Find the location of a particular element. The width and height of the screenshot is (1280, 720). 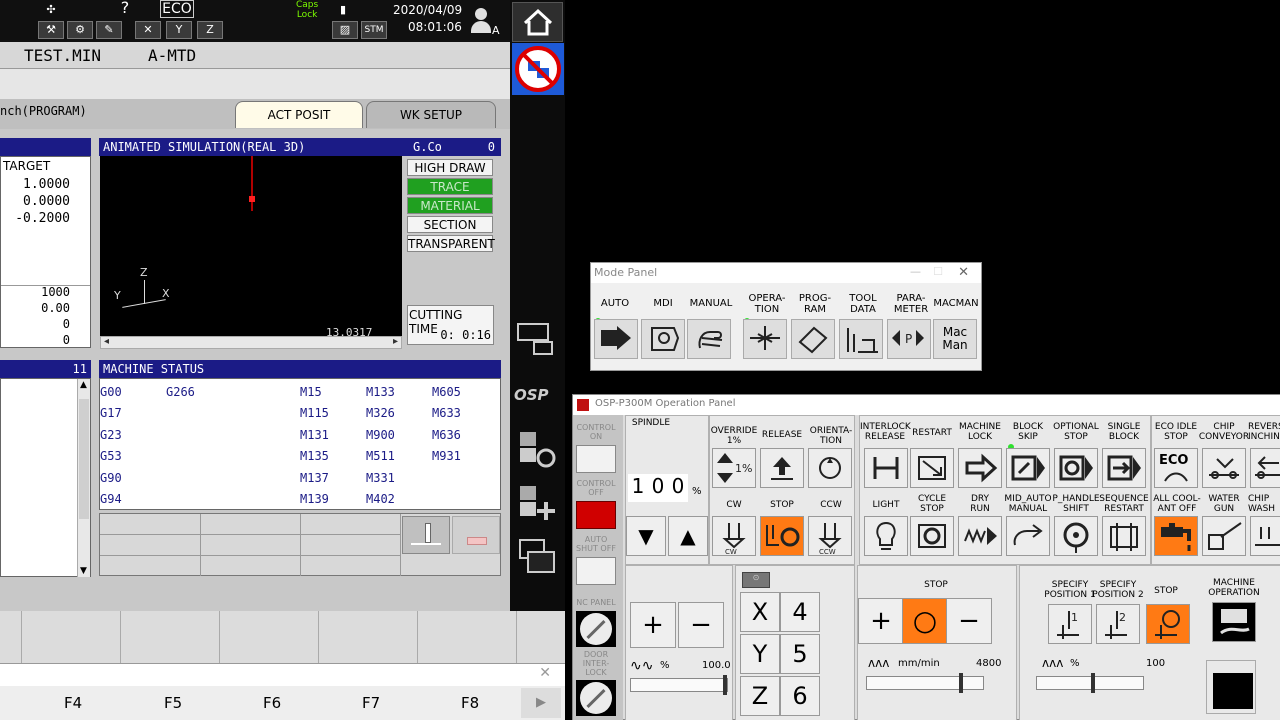

single-block-button is located at coordinates (1124, 468).